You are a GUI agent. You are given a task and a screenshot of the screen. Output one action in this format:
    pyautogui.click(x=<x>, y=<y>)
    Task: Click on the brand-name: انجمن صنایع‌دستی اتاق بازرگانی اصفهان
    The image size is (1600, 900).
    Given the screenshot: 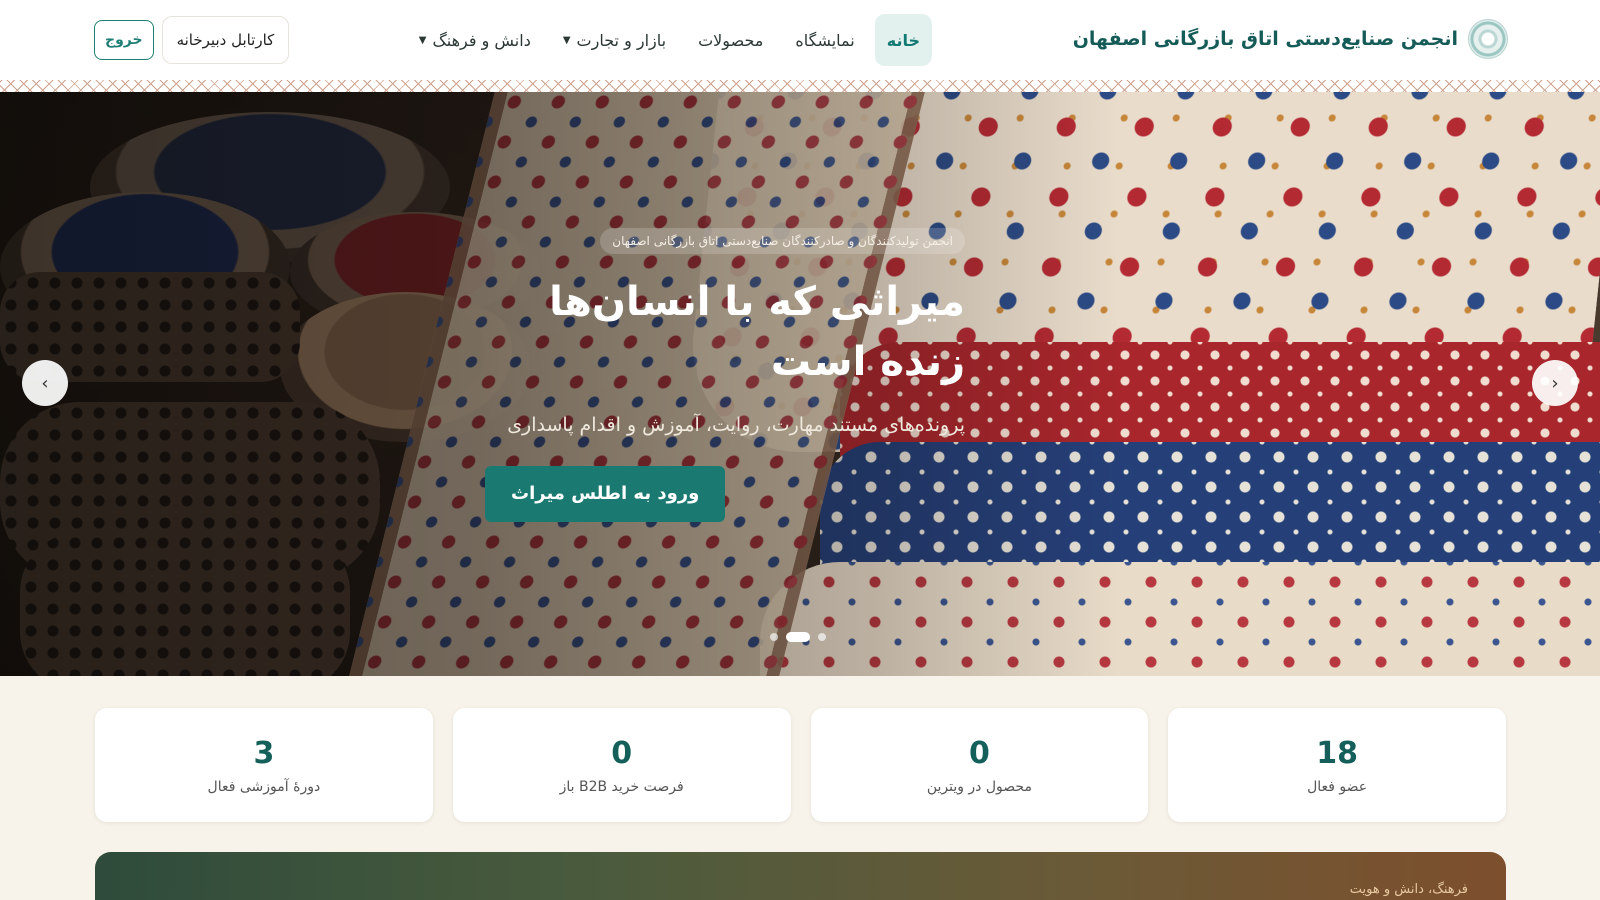 What is the action you would take?
    pyautogui.click(x=1265, y=39)
    